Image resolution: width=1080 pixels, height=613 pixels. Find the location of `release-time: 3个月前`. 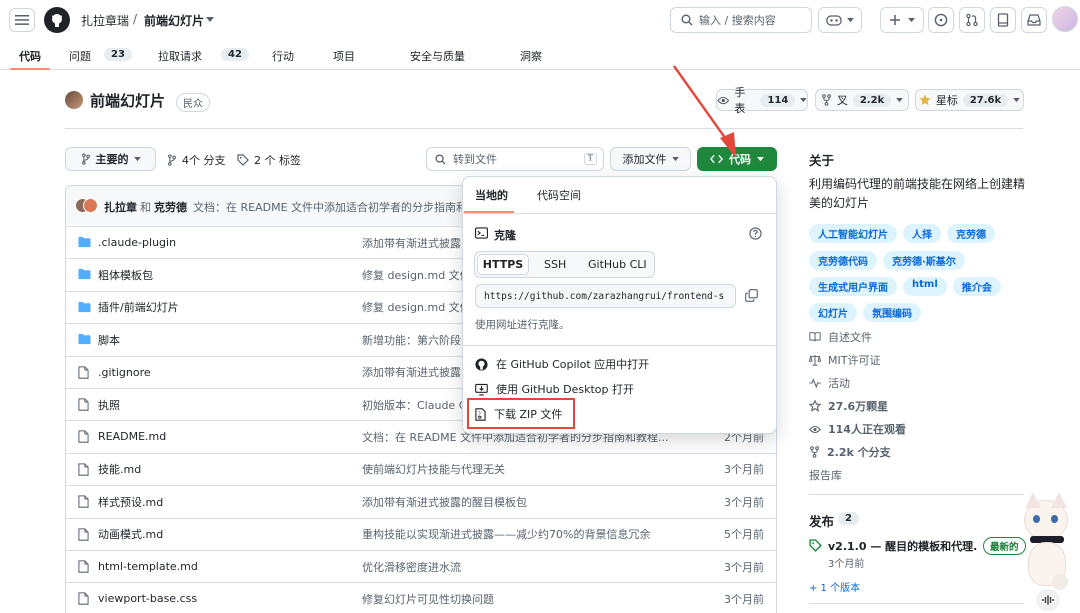

release-time: 3个月前 is located at coordinates (846, 564).